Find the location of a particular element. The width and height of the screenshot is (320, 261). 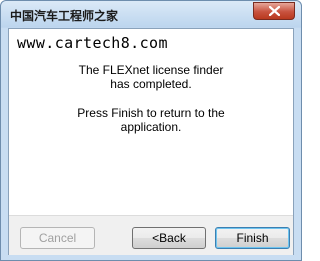

message-line: has completed. is located at coordinates (151, 84).